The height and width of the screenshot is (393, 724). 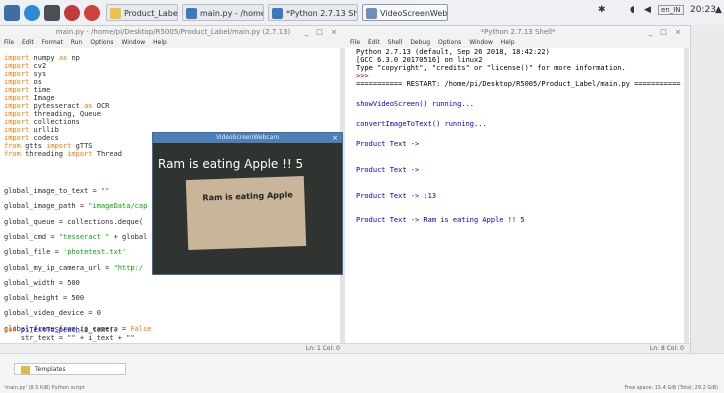 I want to click on window-icon, so click(x=371, y=13).